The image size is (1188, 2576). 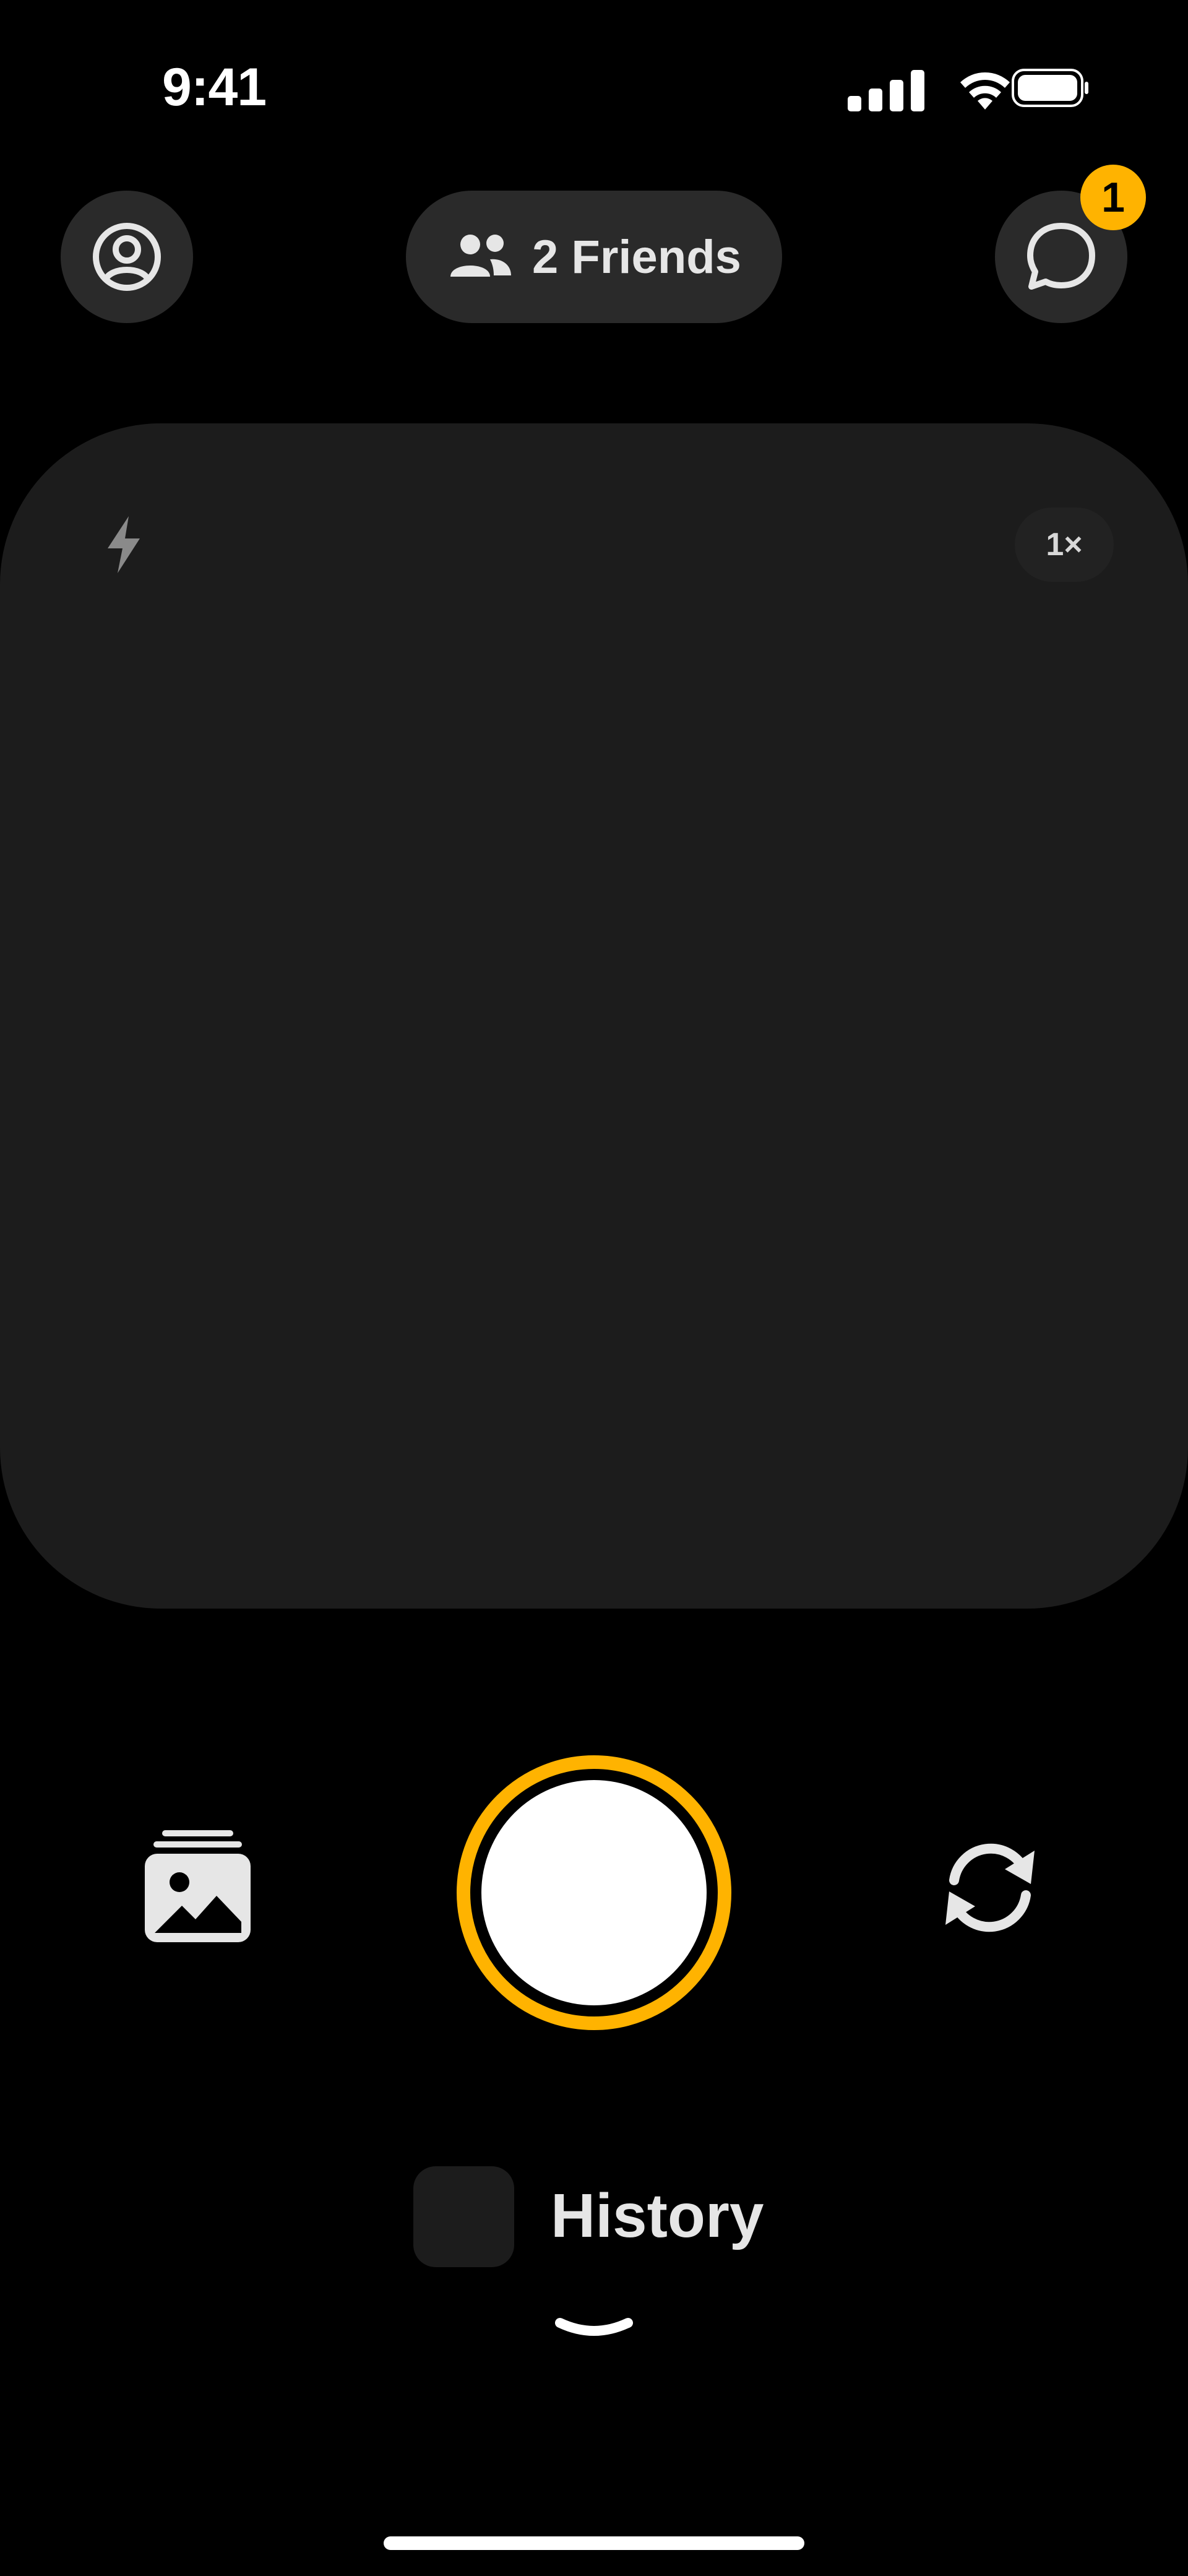 What do you see at coordinates (1050, 88) in the screenshot?
I see `battery-icon` at bounding box center [1050, 88].